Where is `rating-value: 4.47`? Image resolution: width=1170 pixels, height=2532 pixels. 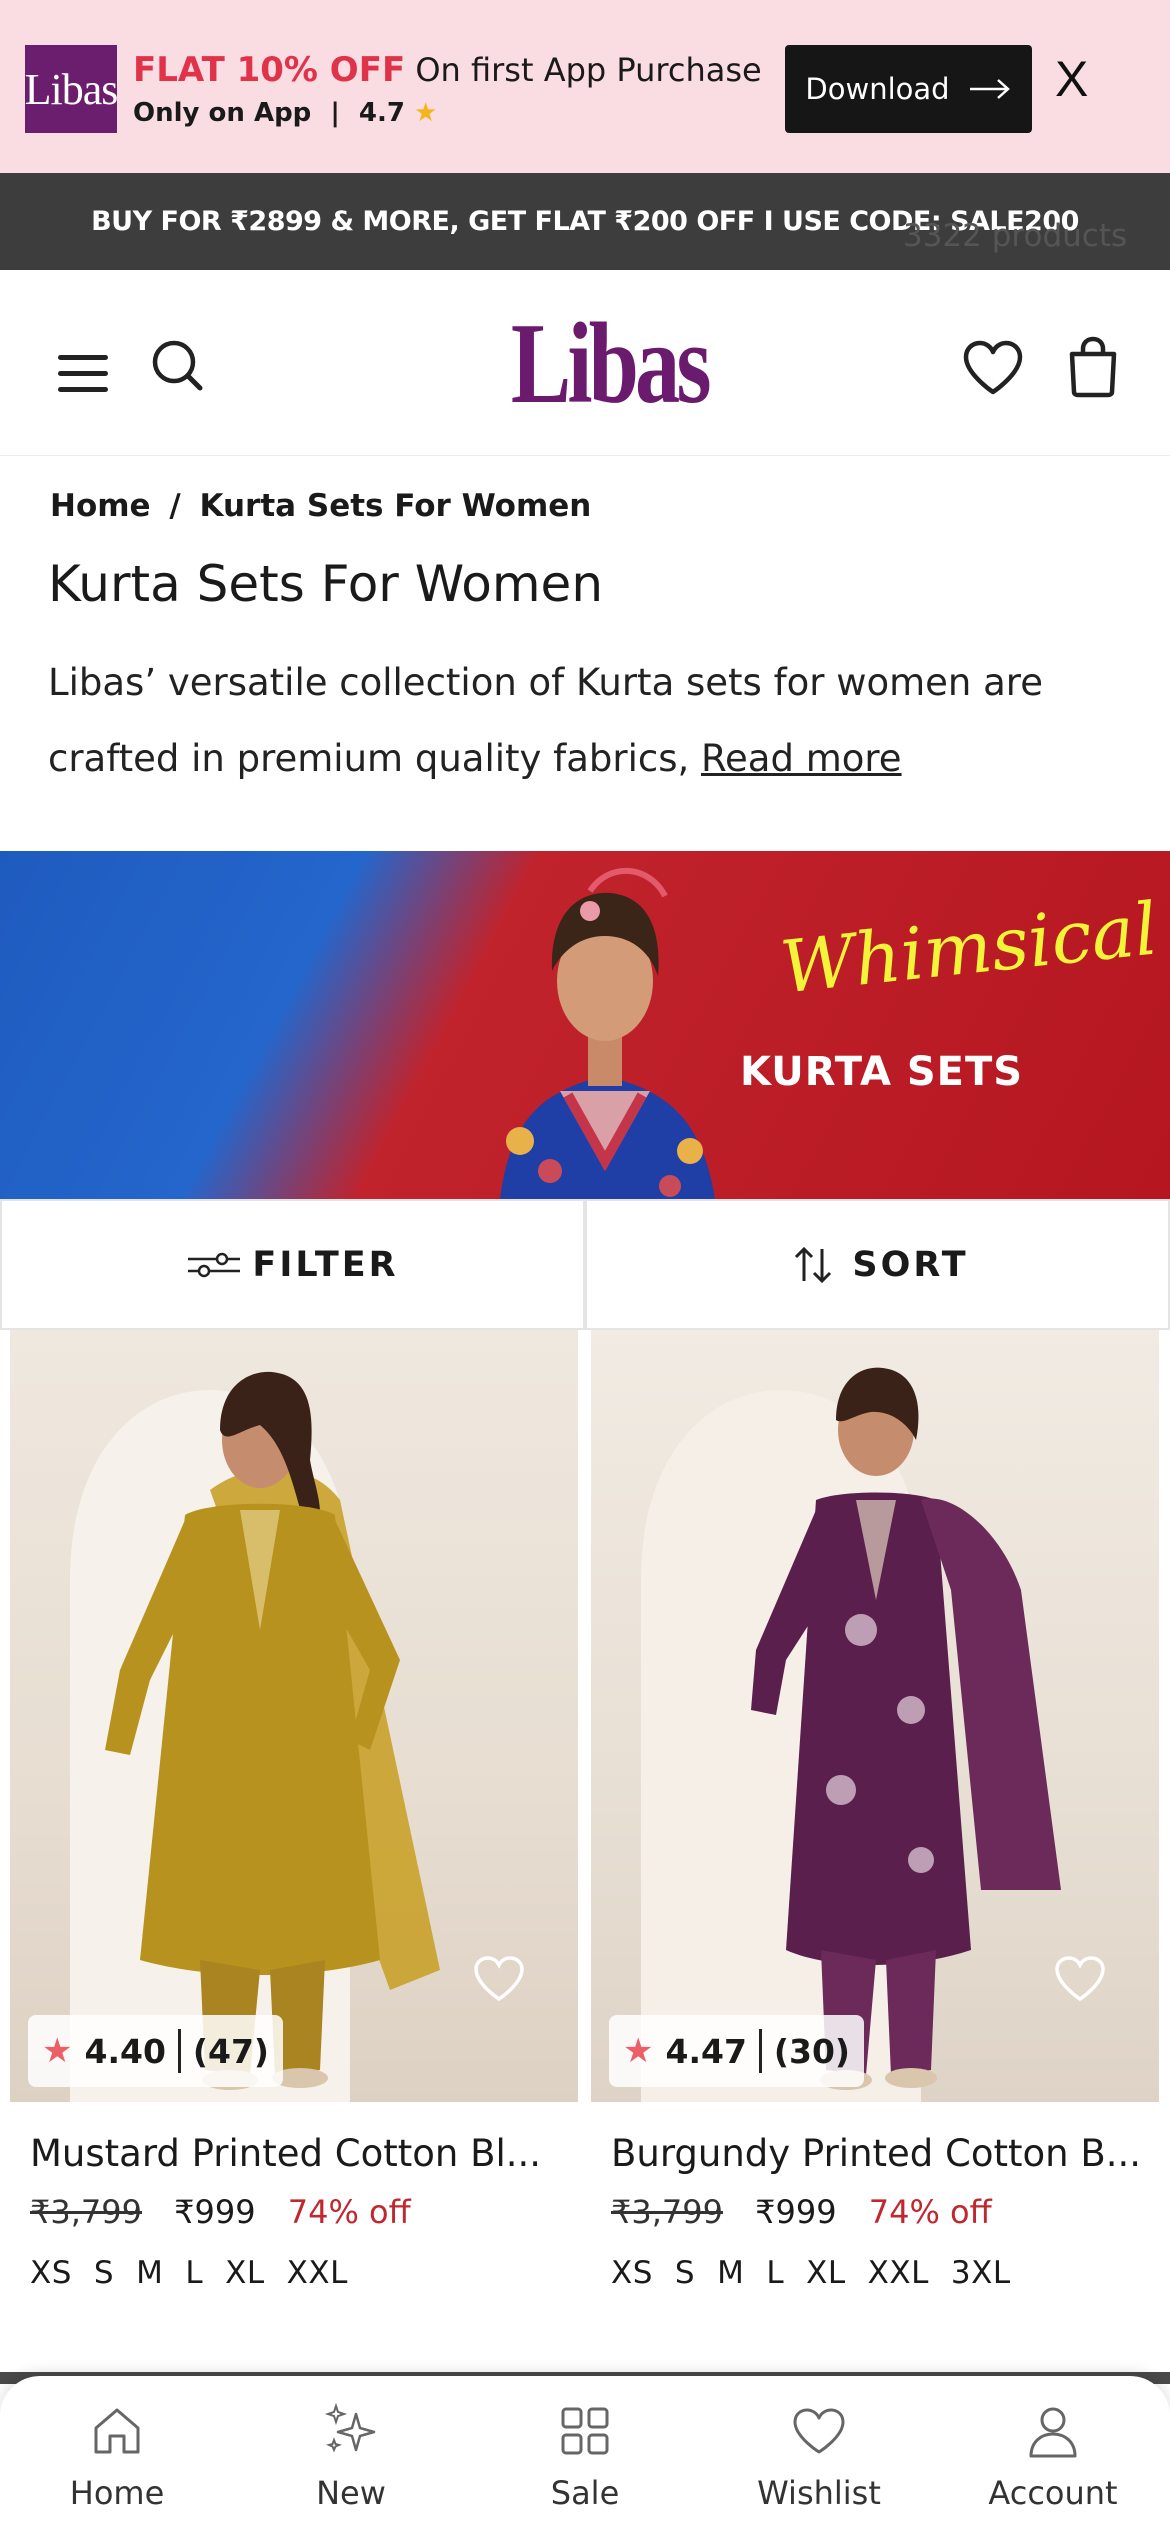
rating-value: 4.47 is located at coordinates (706, 2051).